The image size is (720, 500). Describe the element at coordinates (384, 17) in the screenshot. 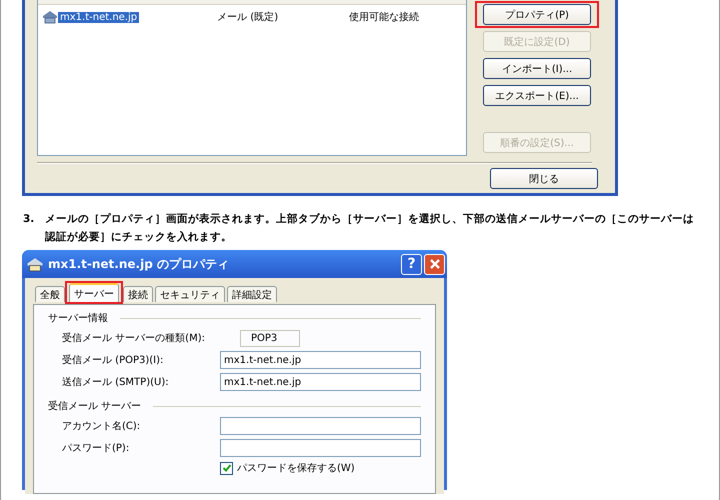

I see `account-connection: 使用可能な接続` at that location.